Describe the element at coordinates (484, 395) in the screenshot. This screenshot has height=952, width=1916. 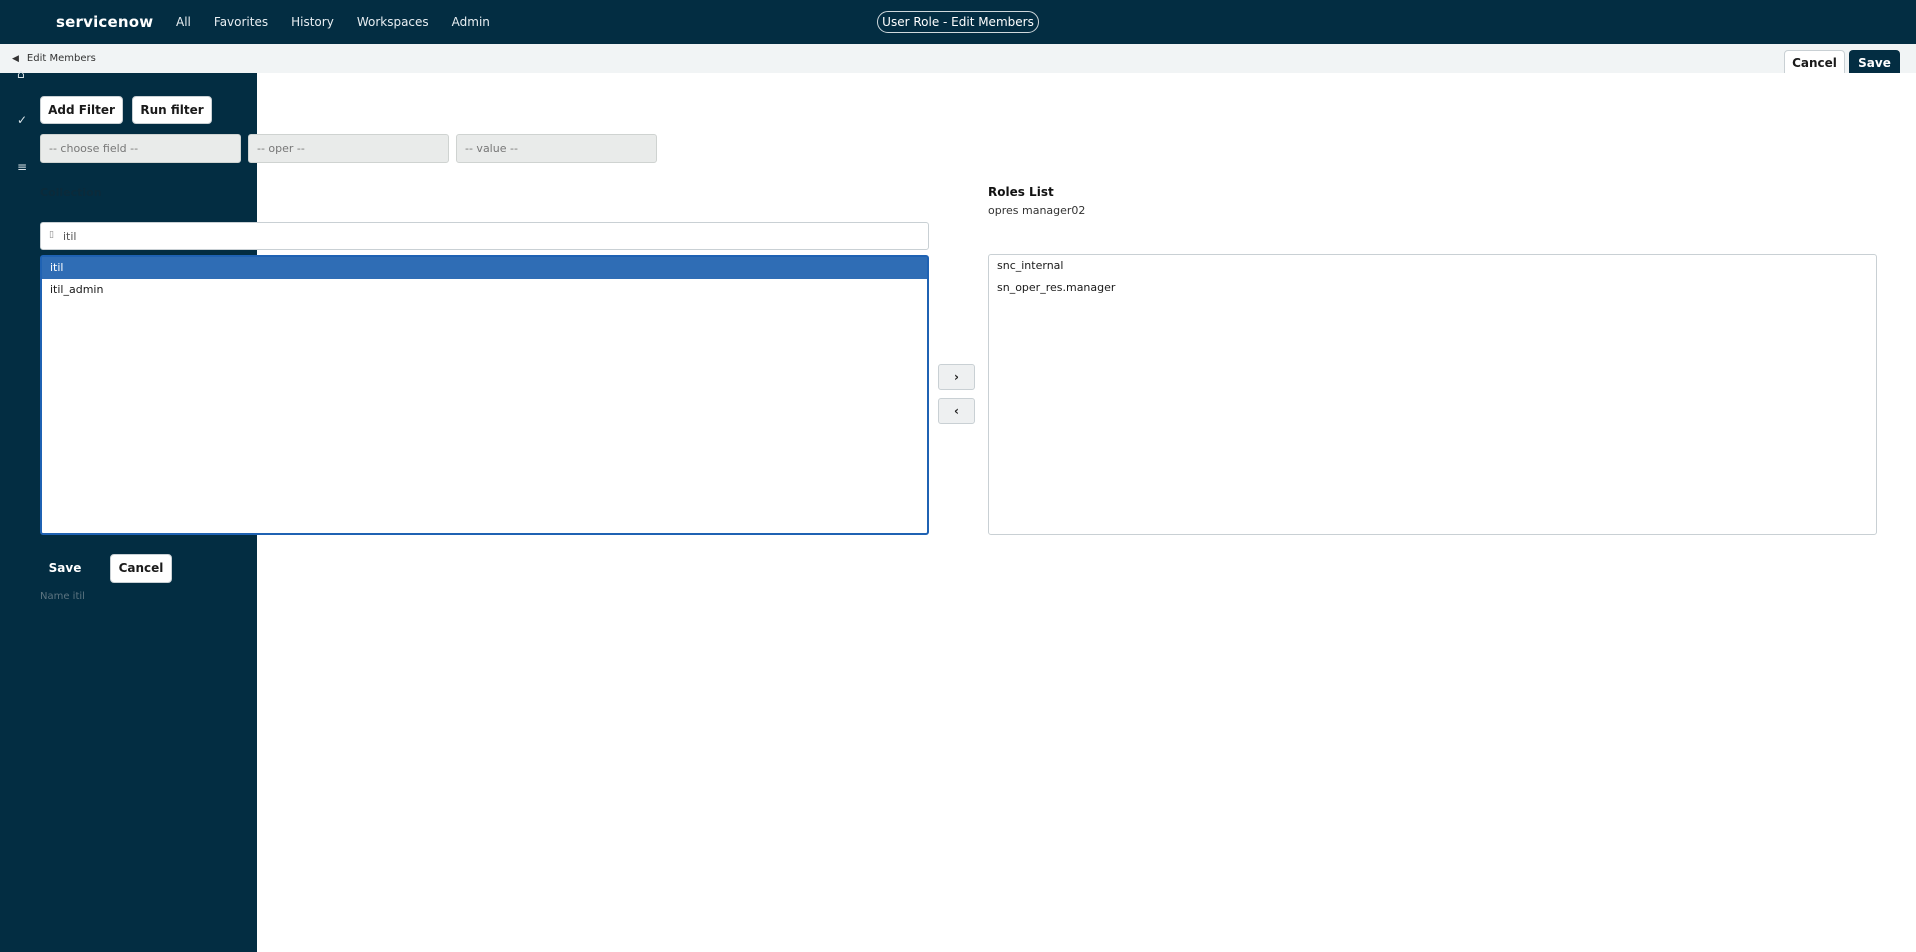
I see `collection-listbox: itil itil_admin` at that location.